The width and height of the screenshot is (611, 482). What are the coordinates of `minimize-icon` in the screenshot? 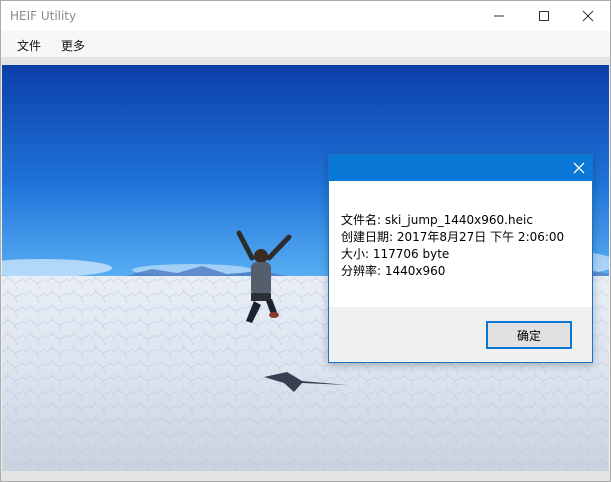 It's located at (499, 16).